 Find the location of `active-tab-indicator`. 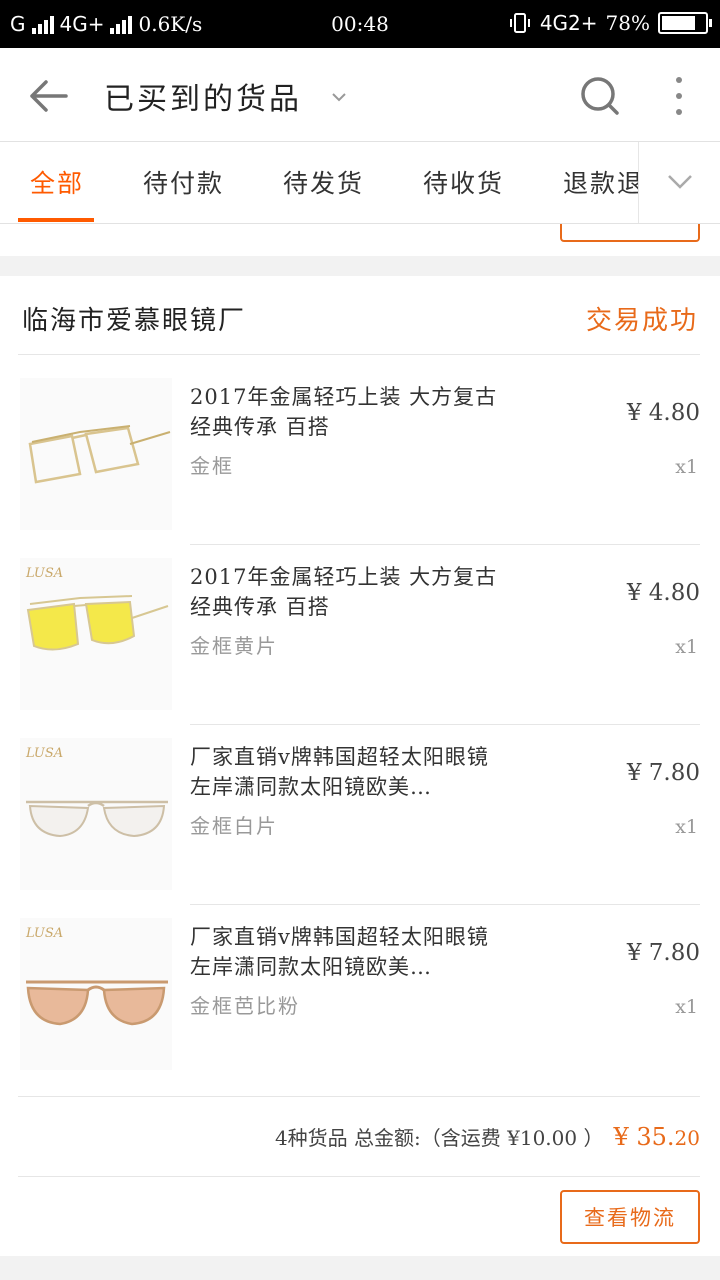

active-tab-indicator is located at coordinates (56, 220).